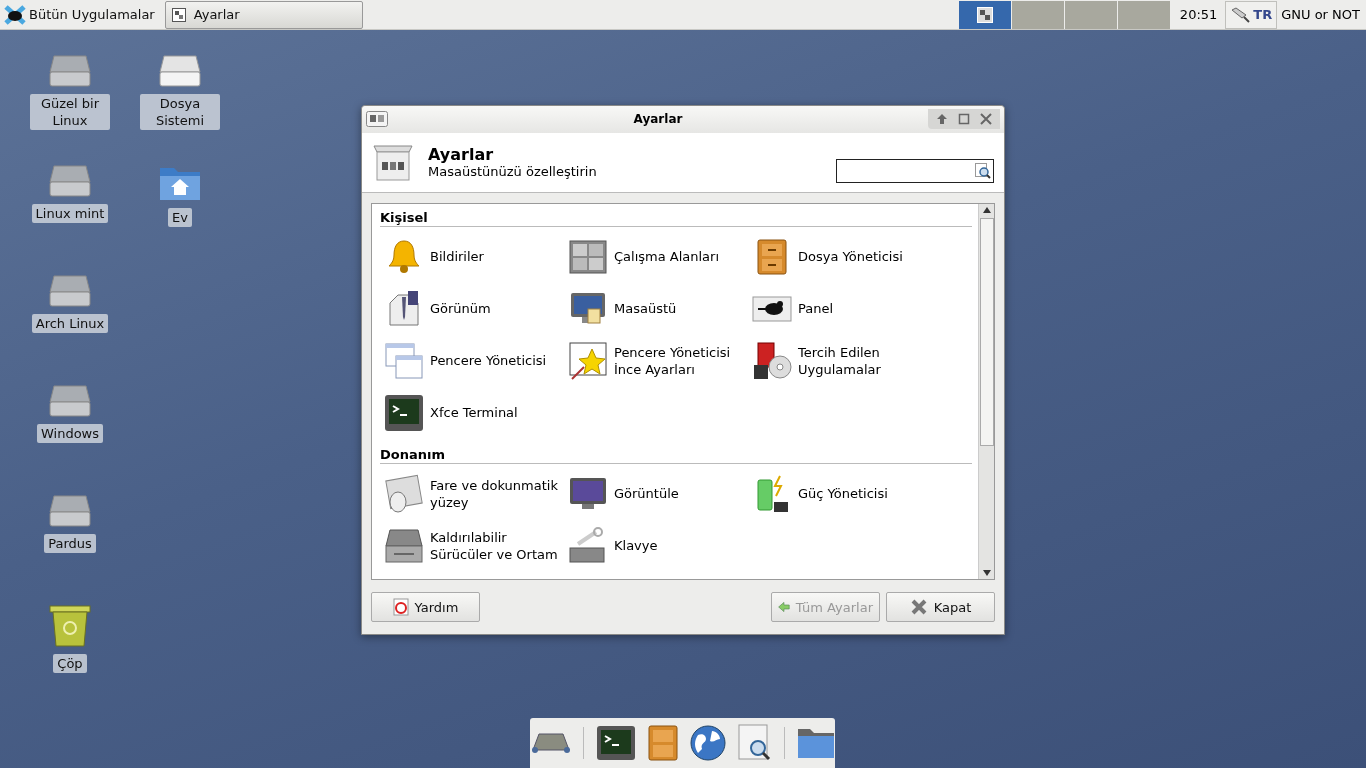 The width and height of the screenshot is (1366, 768). I want to click on dialog-title: Ayarlar, so click(461, 155).